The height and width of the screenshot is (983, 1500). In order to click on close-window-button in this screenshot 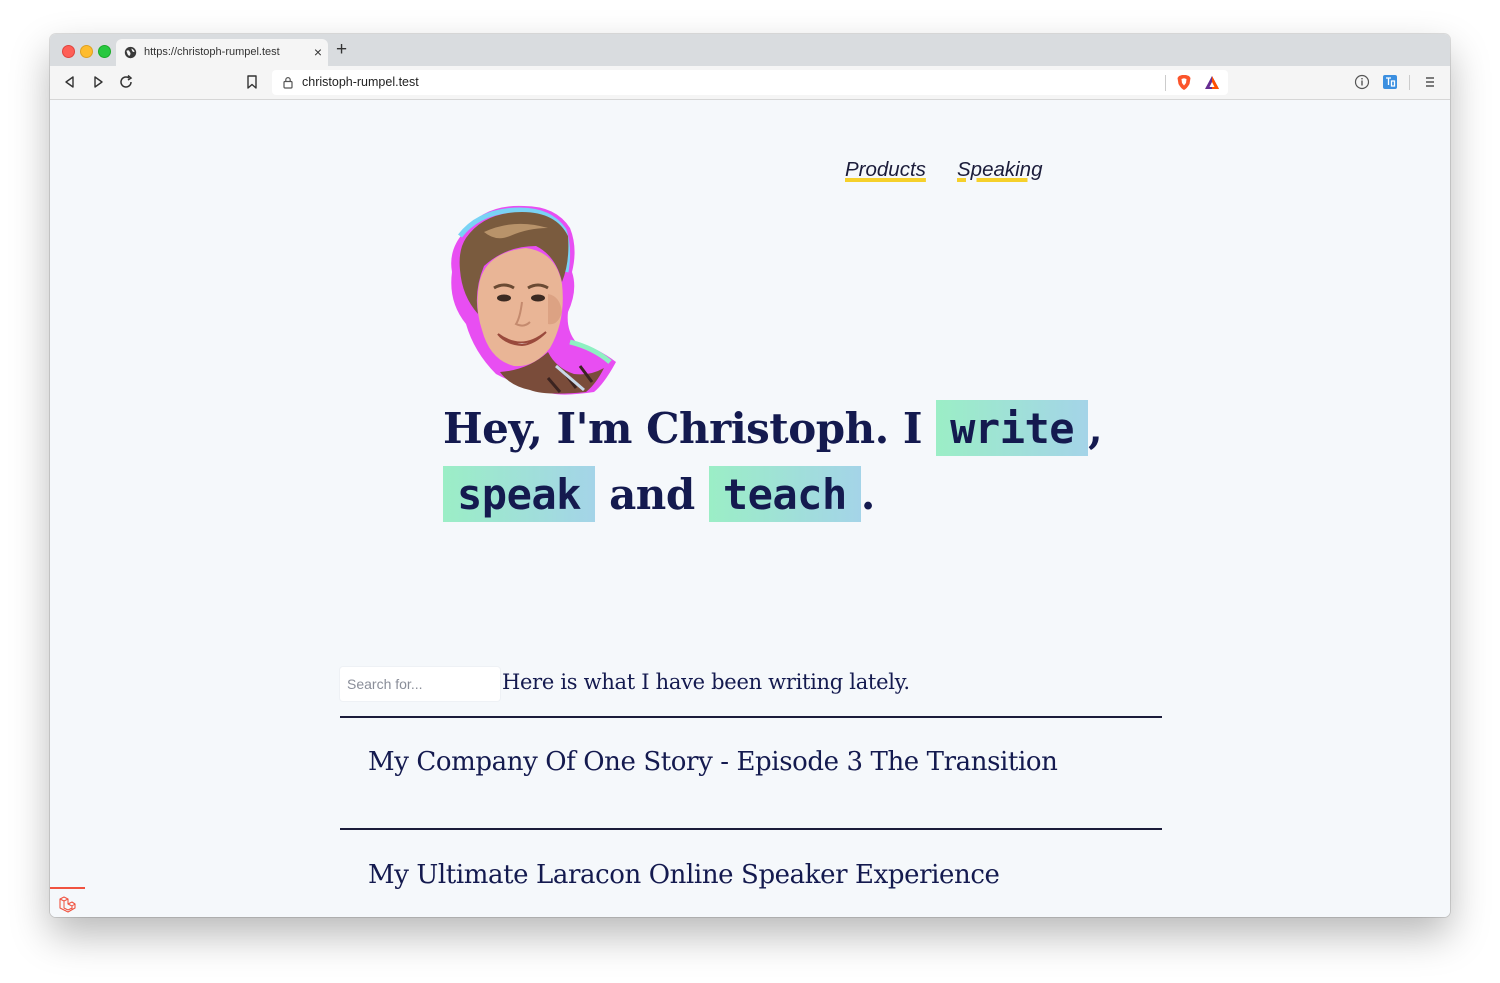, I will do `click(68, 51)`.